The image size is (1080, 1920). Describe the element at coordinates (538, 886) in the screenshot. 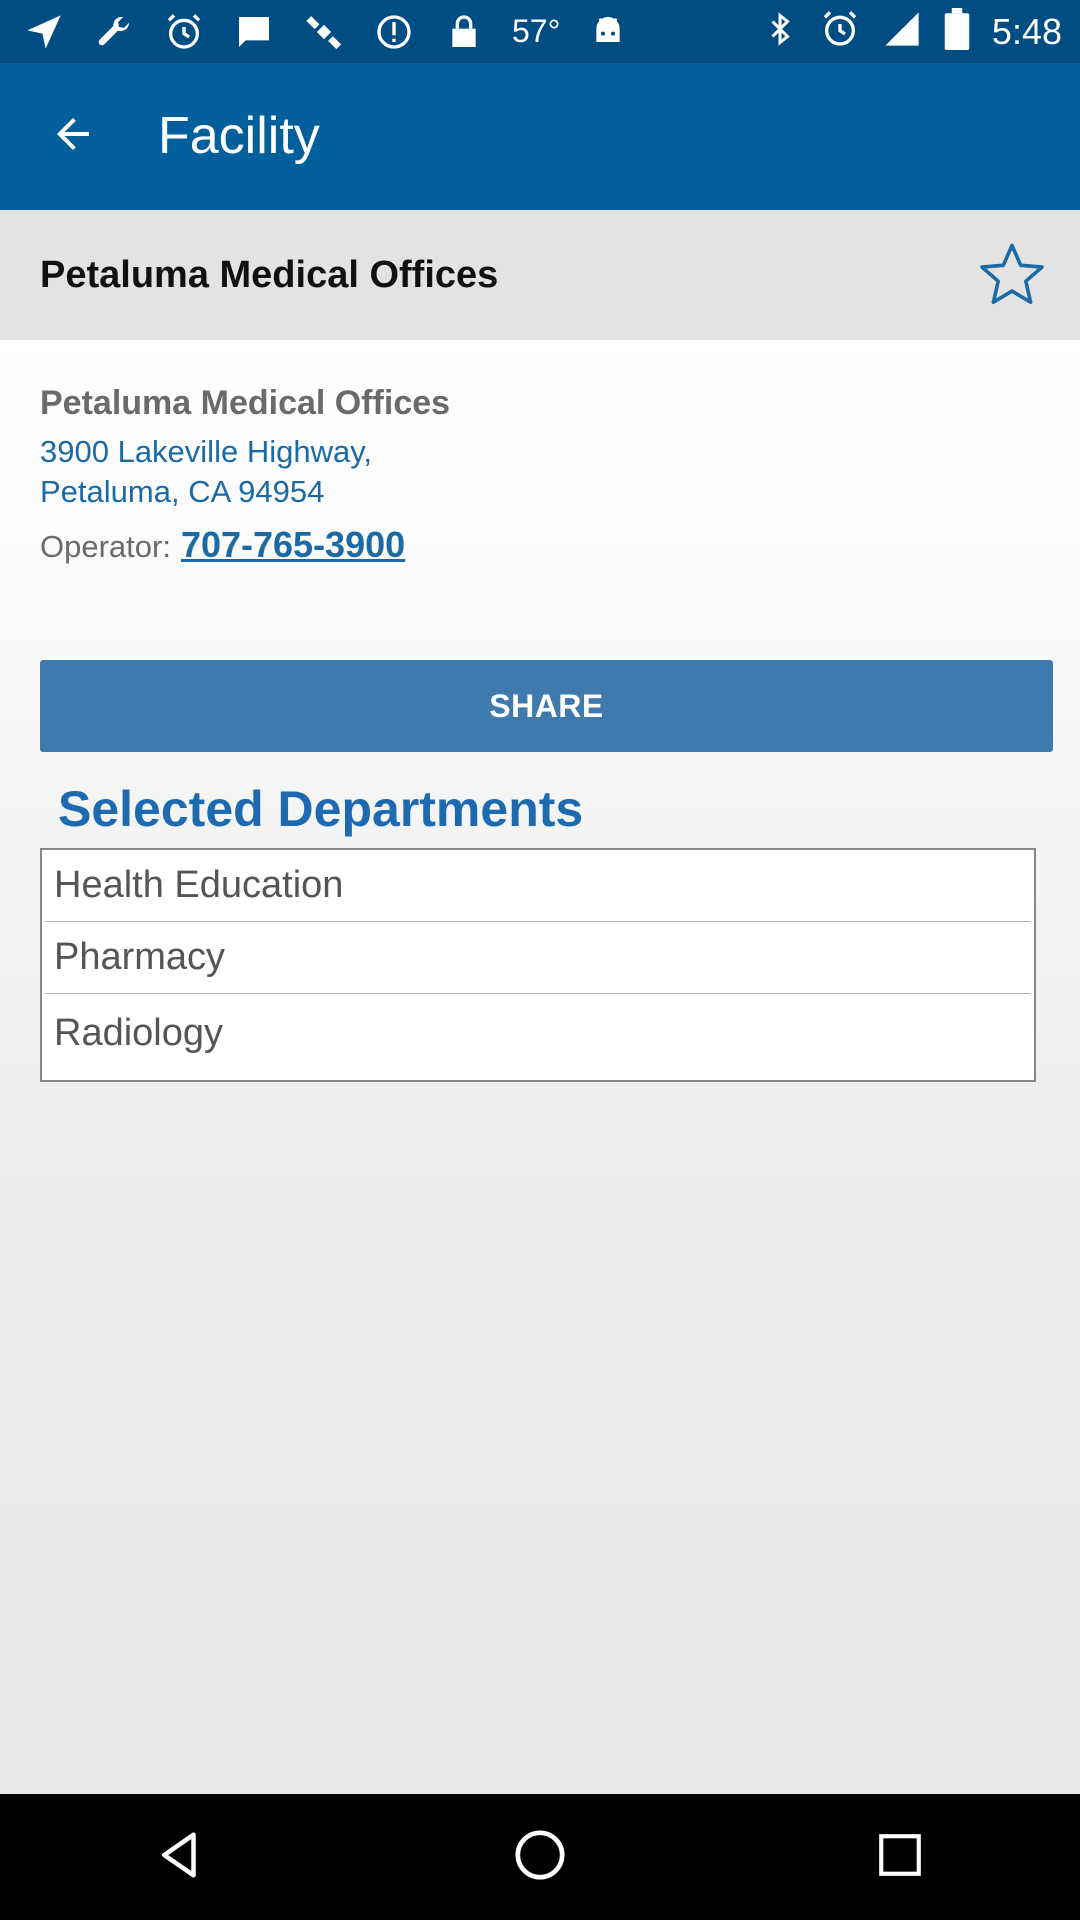

I see `department-item-health-education: Health Education` at that location.